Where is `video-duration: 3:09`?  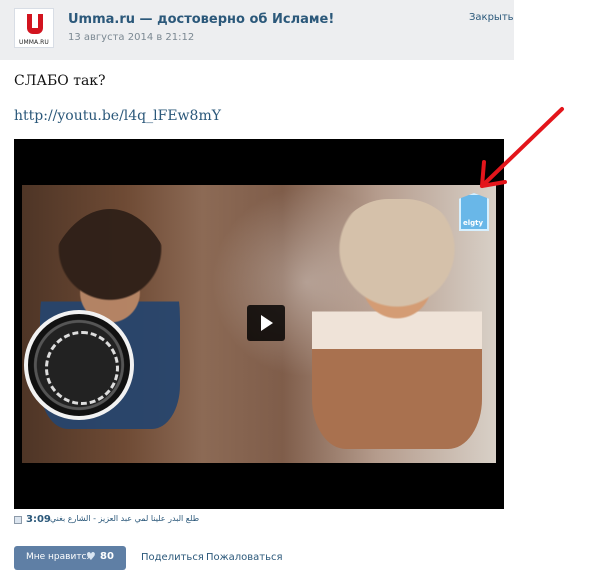
video-duration: 3:09 is located at coordinates (38, 519).